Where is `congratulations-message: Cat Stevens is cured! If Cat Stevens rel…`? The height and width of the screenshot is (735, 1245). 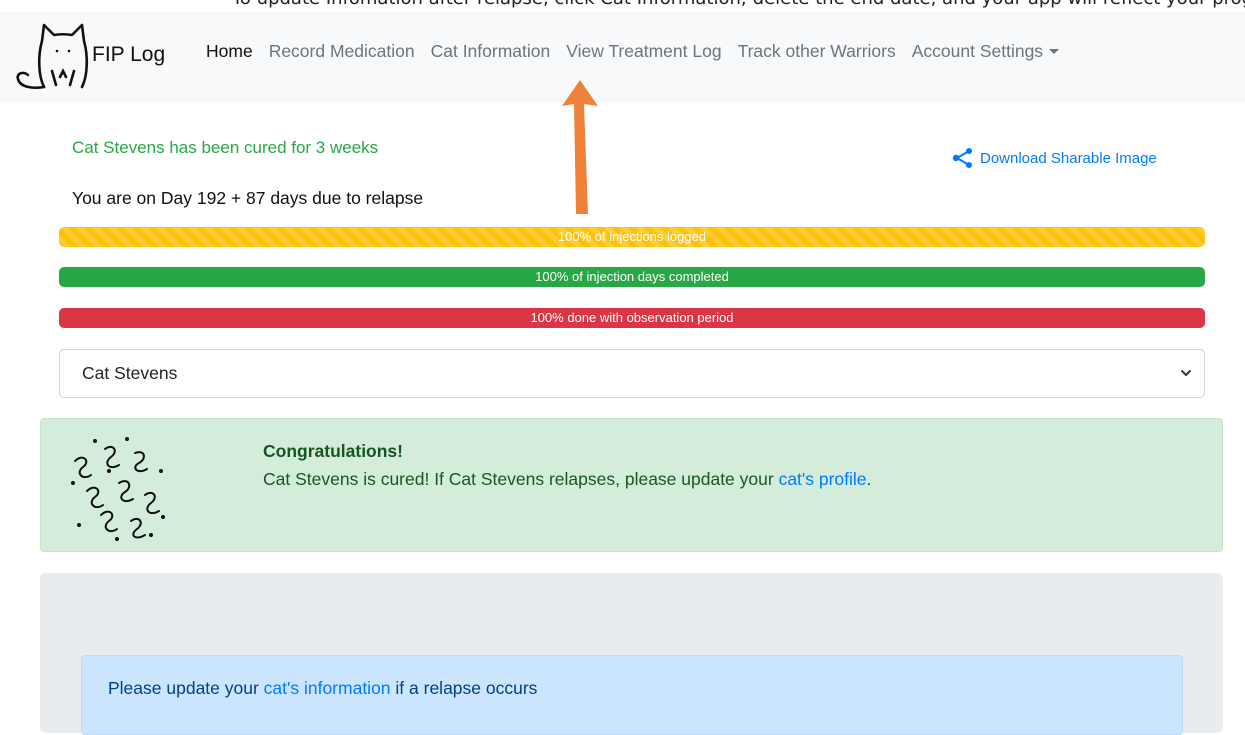 congratulations-message: Cat Stevens is cured! If Cat Stevens rel… is located at coordinates (567, 479).